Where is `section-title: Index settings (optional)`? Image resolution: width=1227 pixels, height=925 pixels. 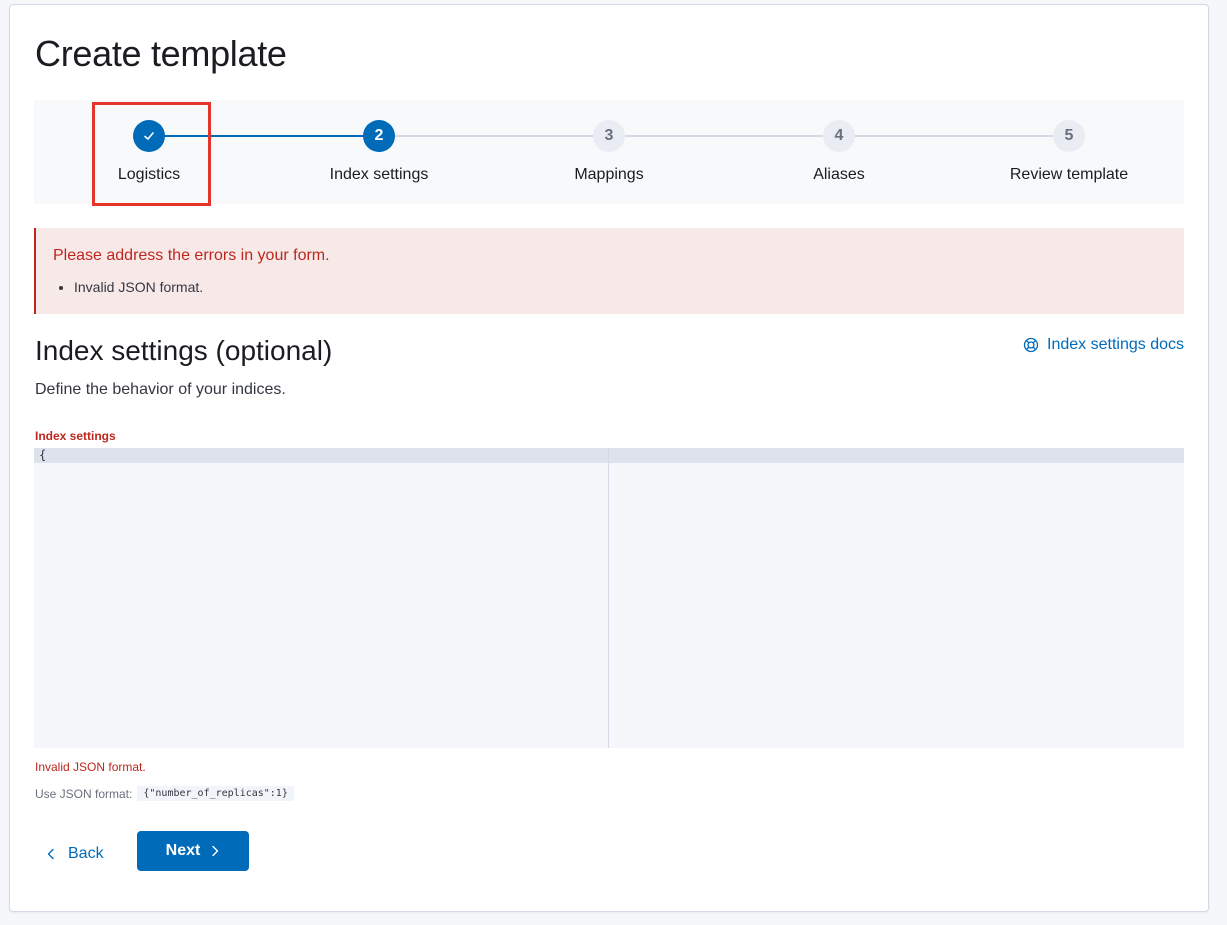 section-title: Index settings (optional) is located at coordinates (184, 350).